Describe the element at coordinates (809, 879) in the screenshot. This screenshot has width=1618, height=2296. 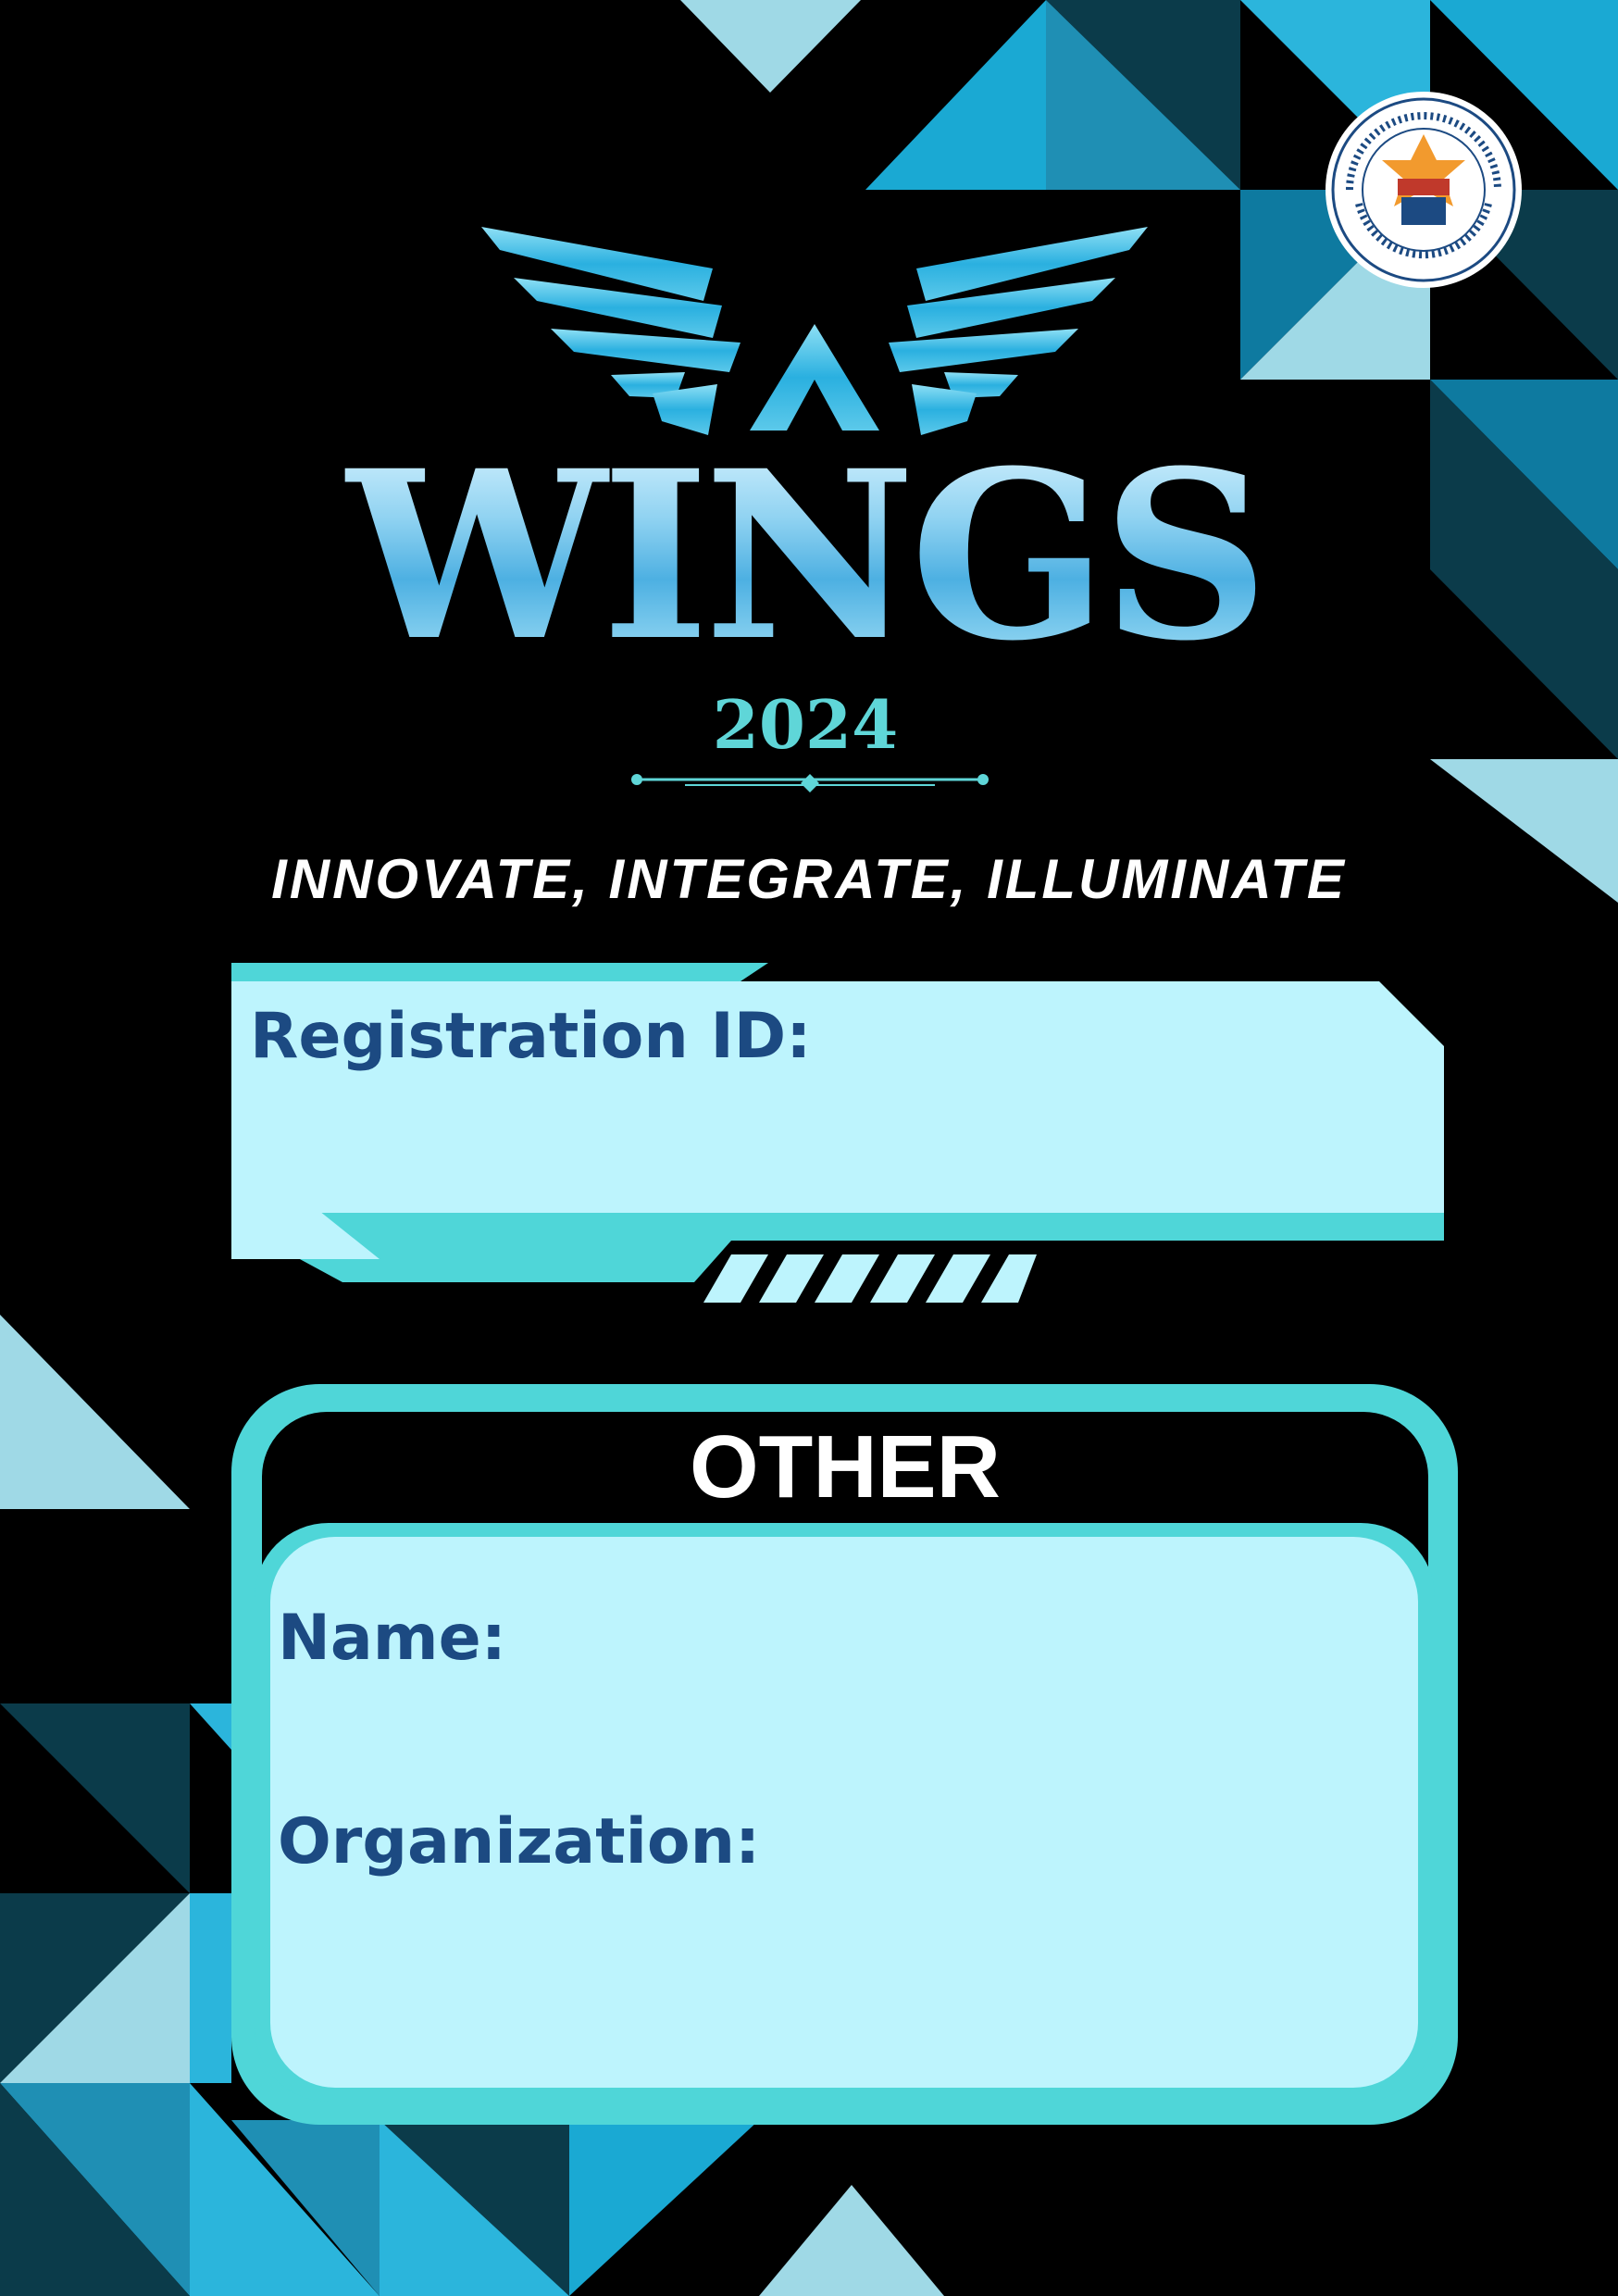
I see `event-tagline: INNOVATE, INTEGRATE, ILLUMINATE` at that location.